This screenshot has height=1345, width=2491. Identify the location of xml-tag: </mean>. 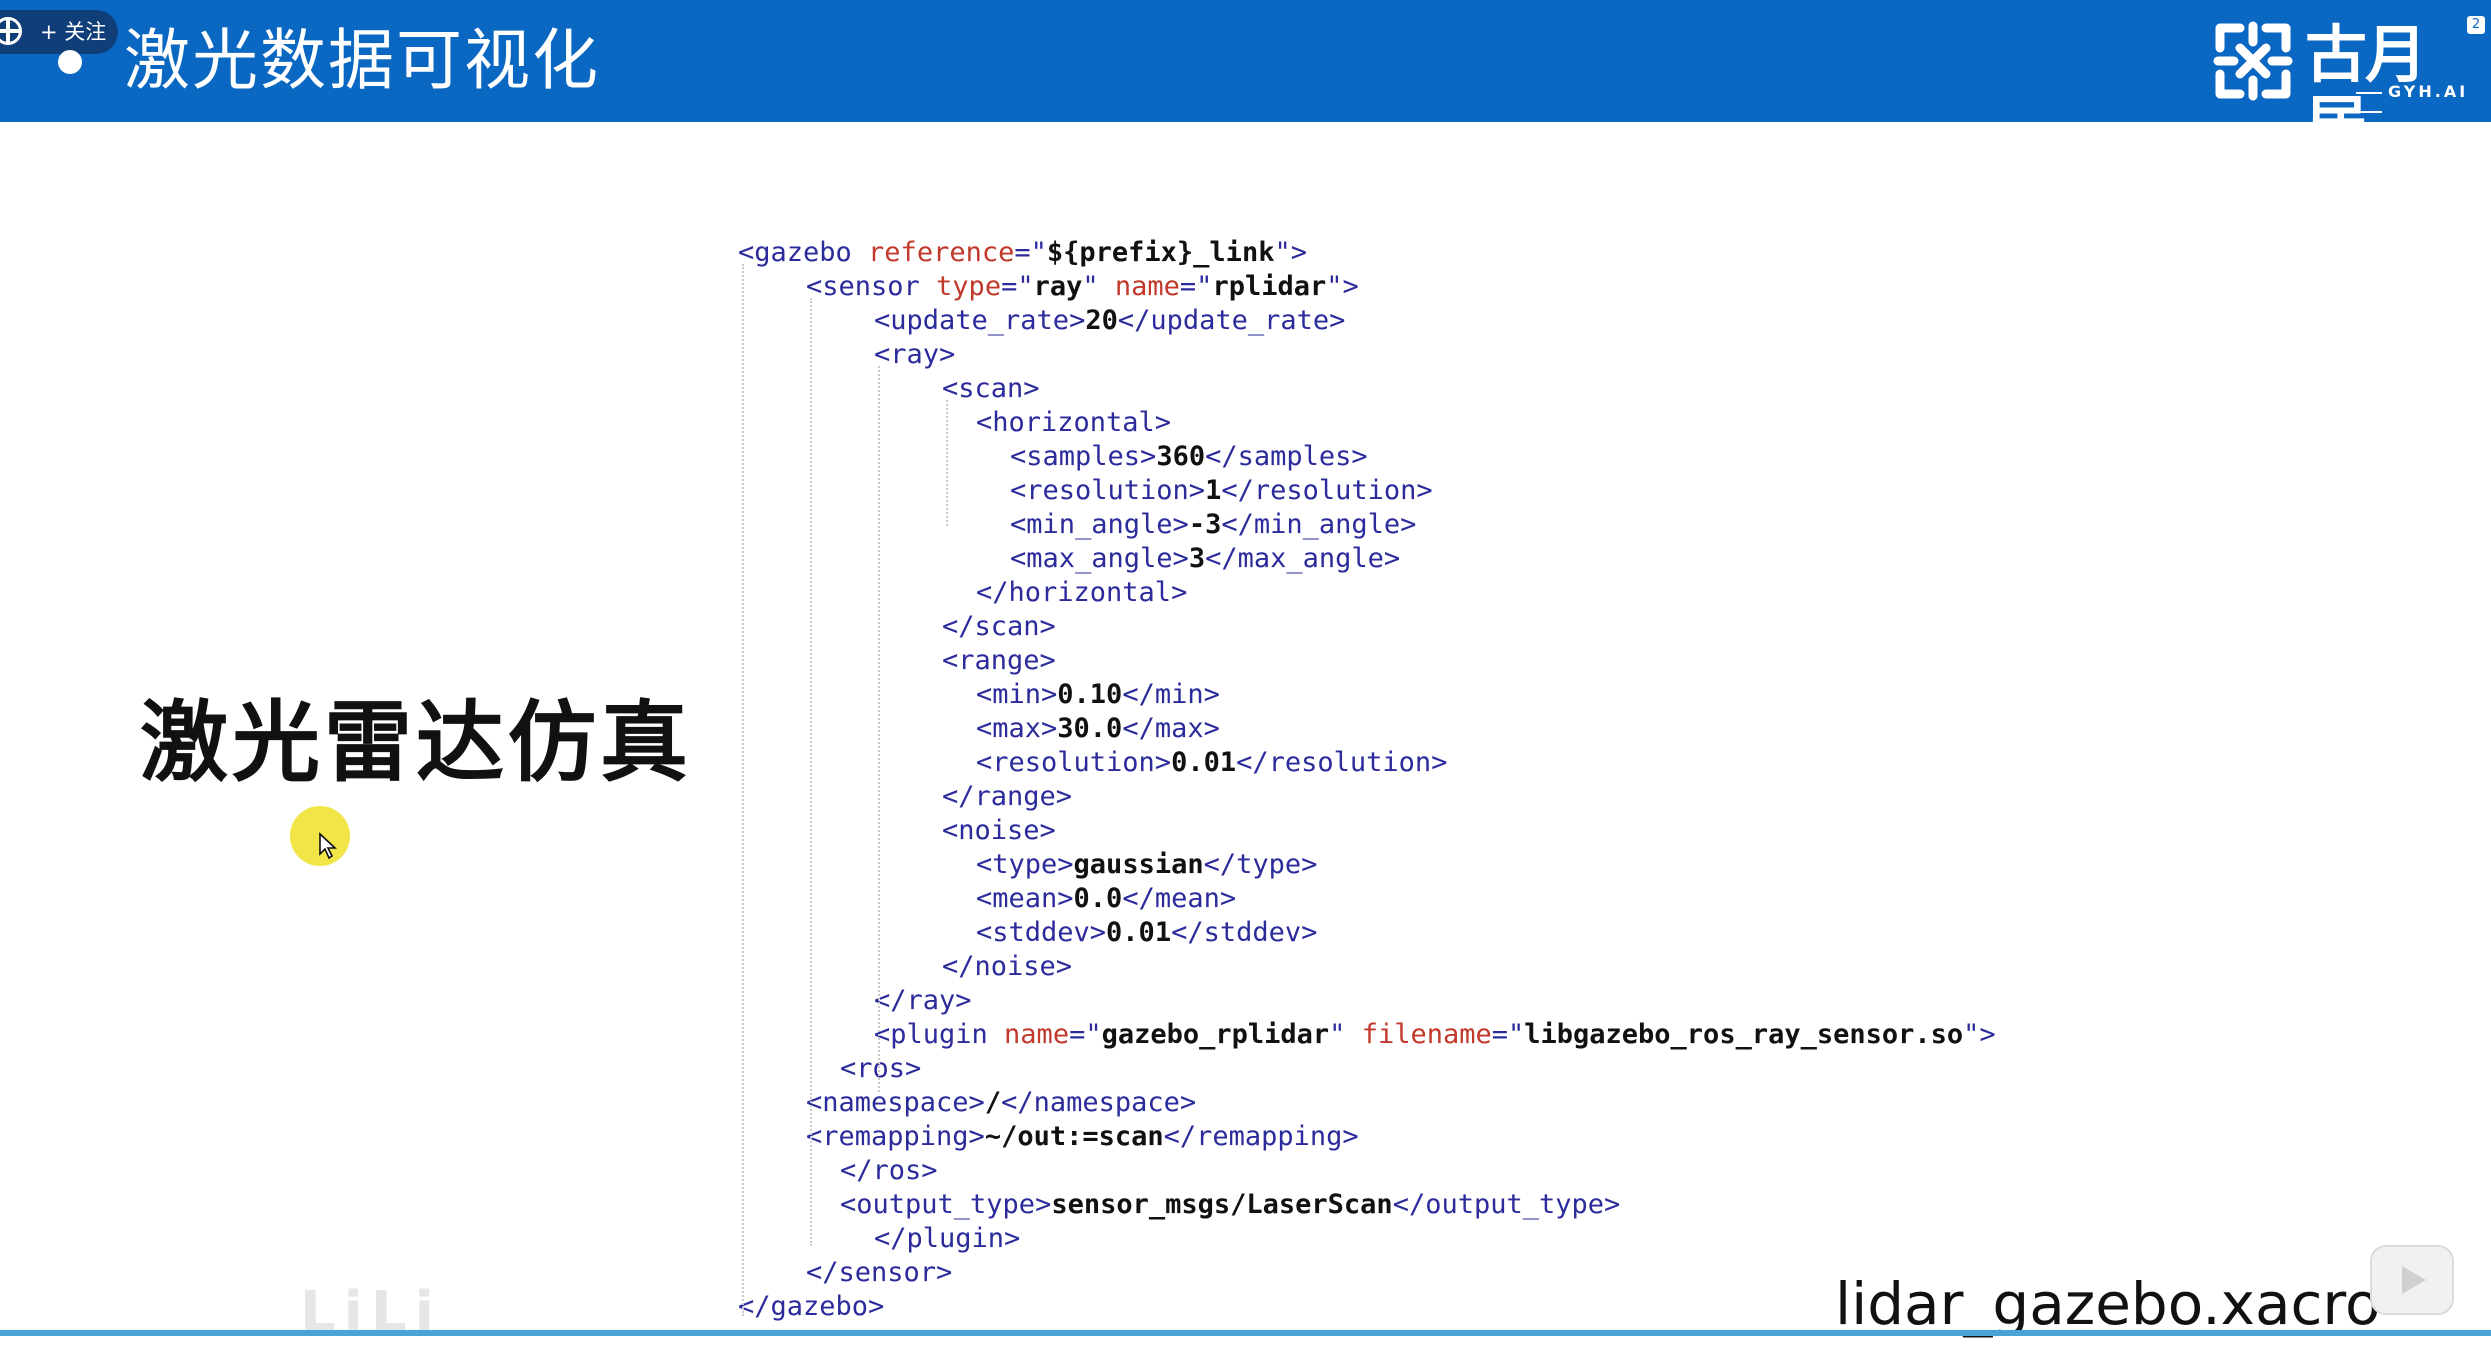
(1179, 898).